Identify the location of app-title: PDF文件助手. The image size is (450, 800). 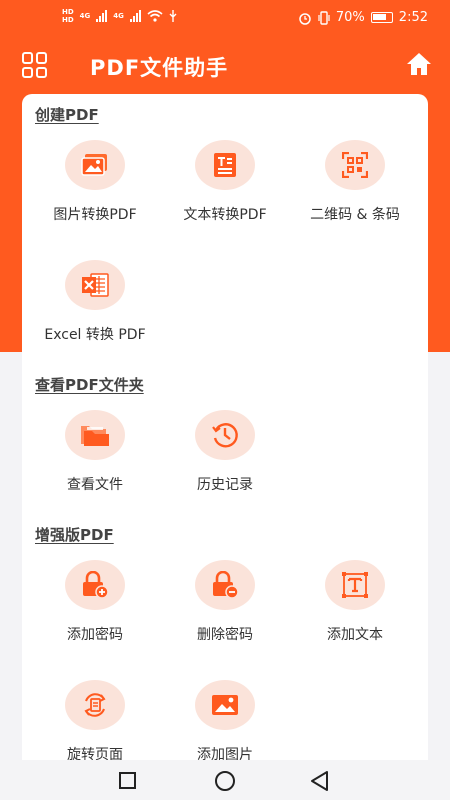
(159, 68).